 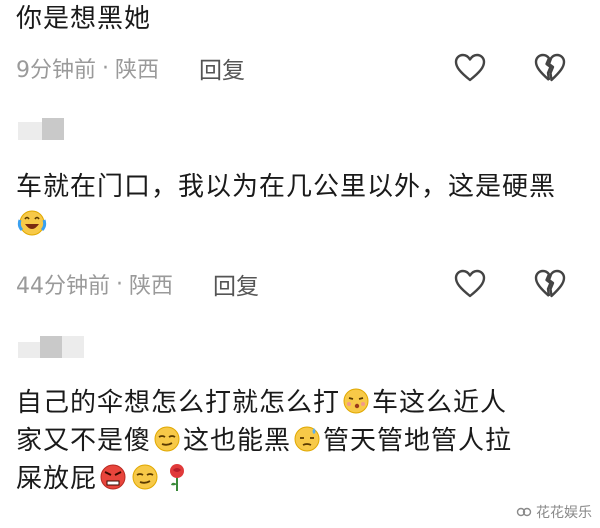 I want to click on comment-text-content: 屎放屁, so click(x=57, y=479).